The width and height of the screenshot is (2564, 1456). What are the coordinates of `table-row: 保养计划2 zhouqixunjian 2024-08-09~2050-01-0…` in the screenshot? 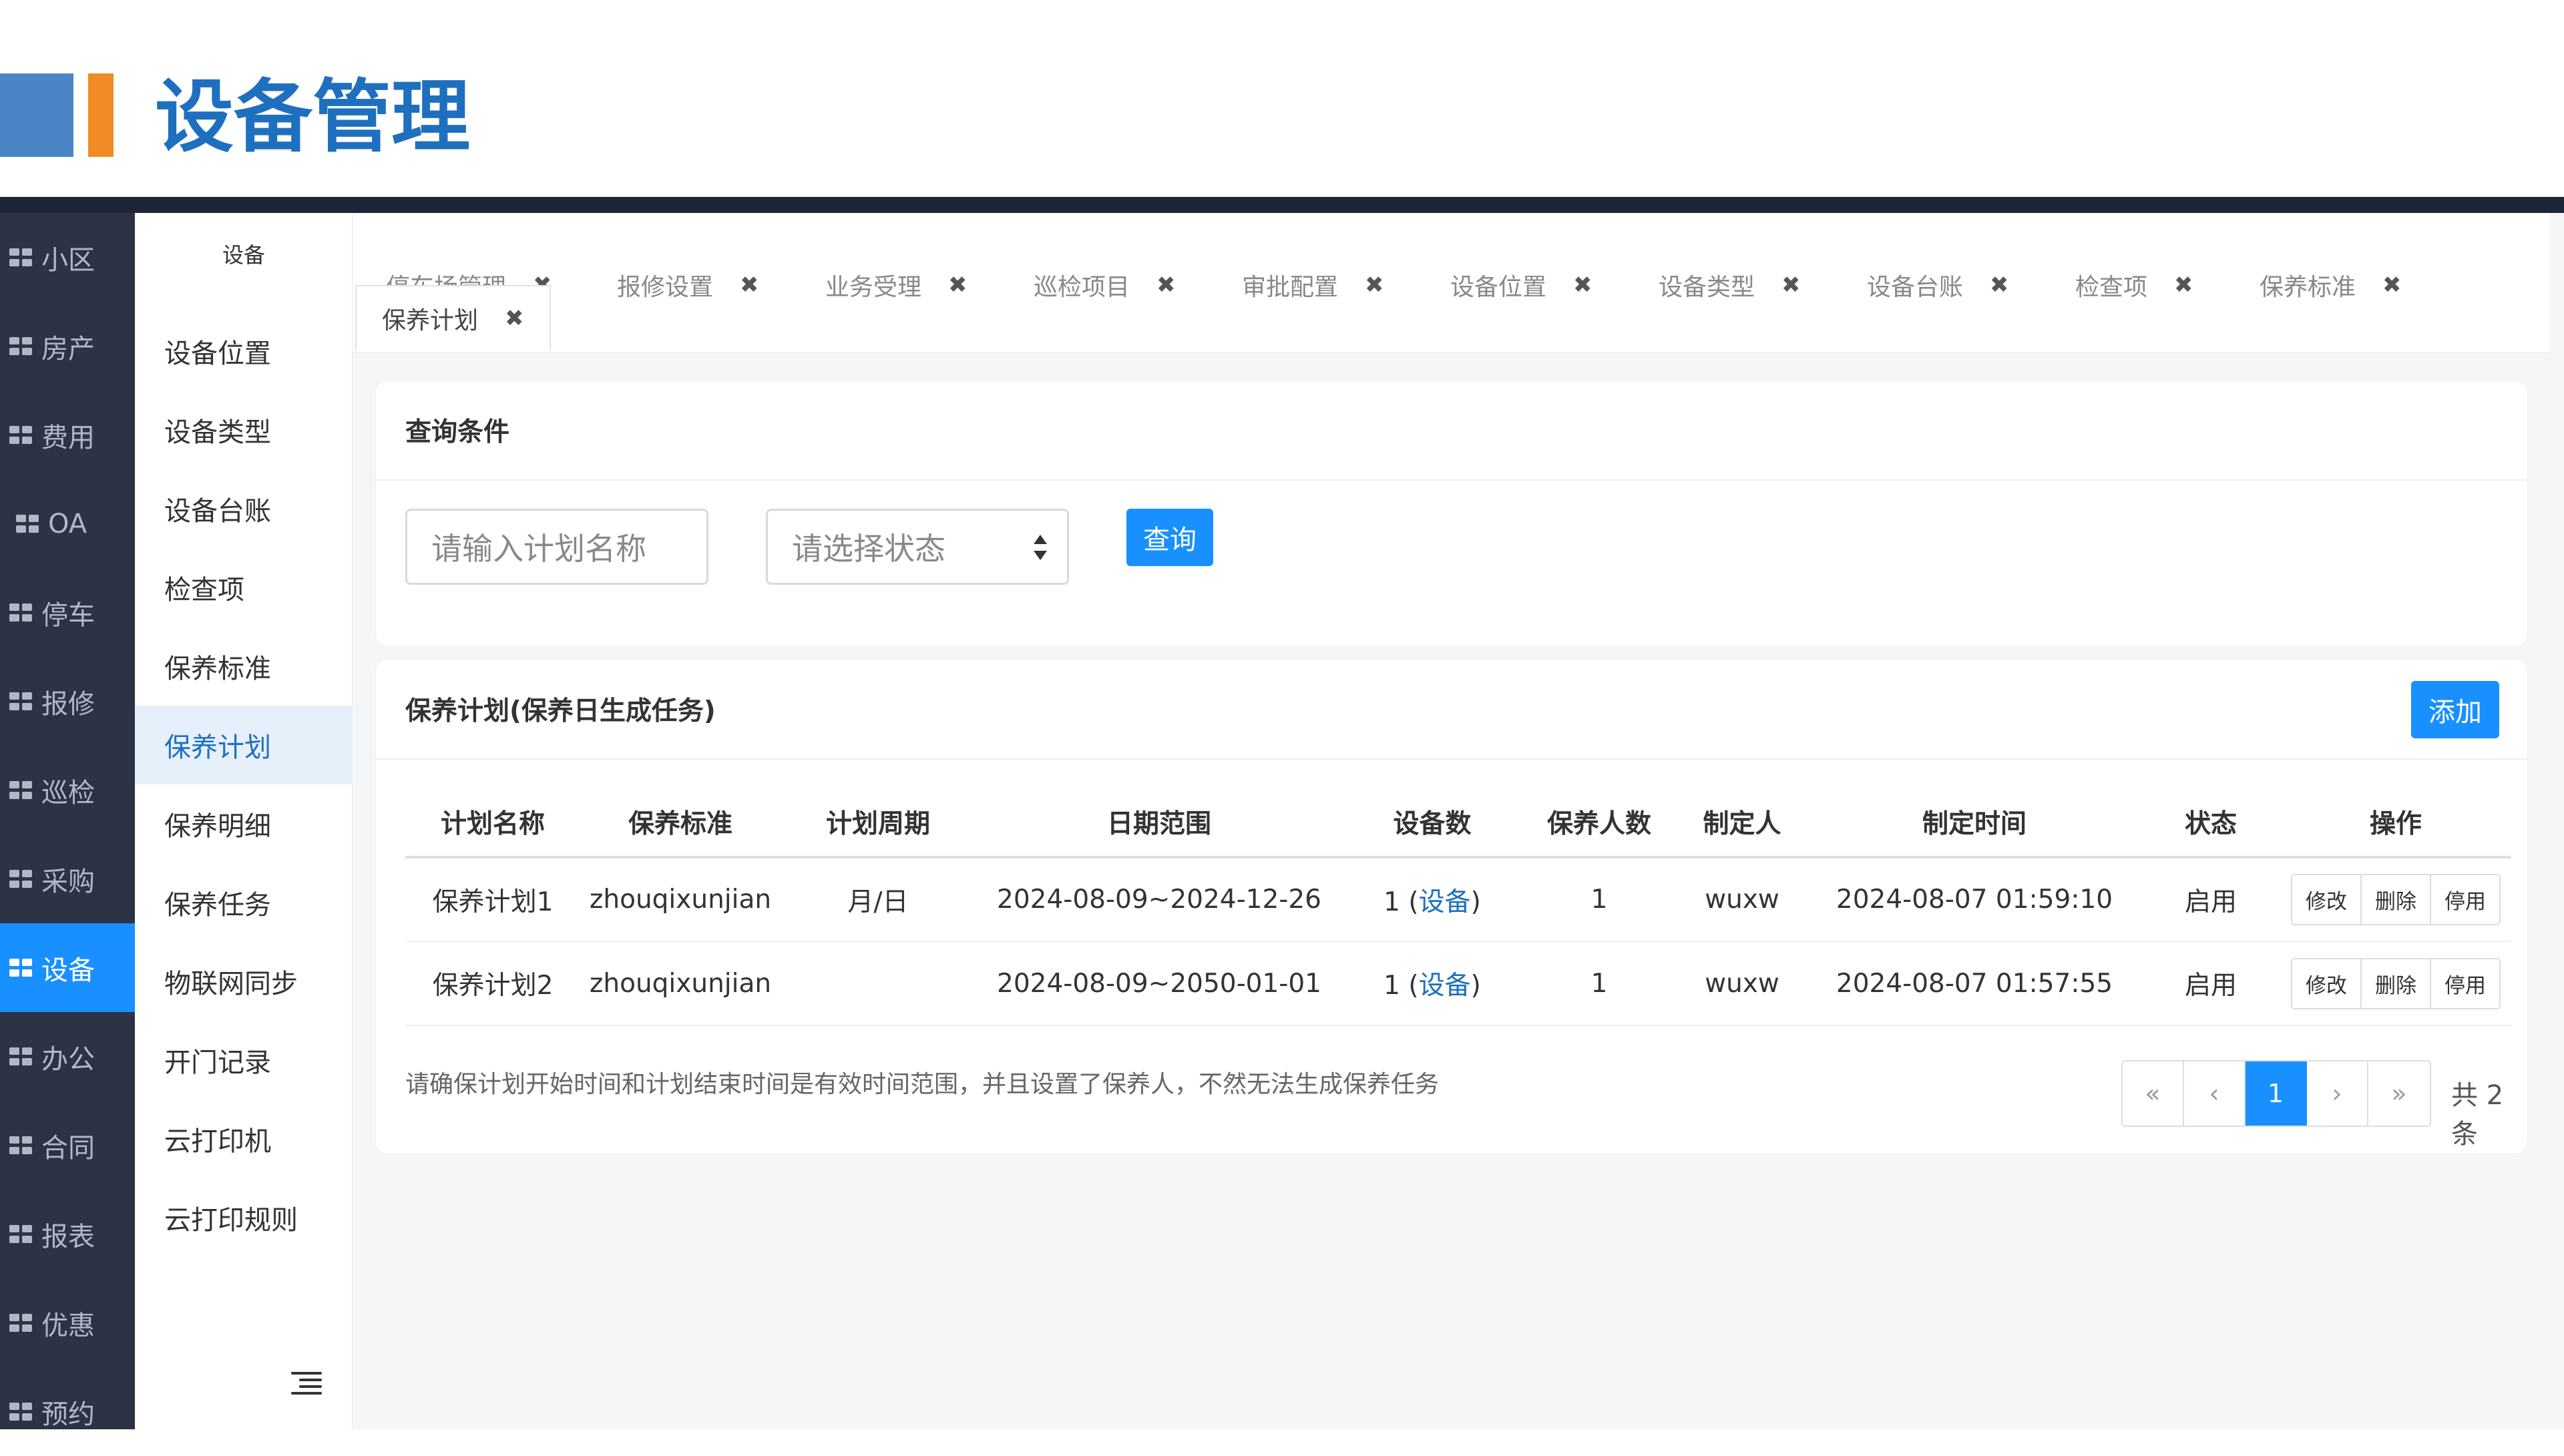 It's located at (1458, 983).